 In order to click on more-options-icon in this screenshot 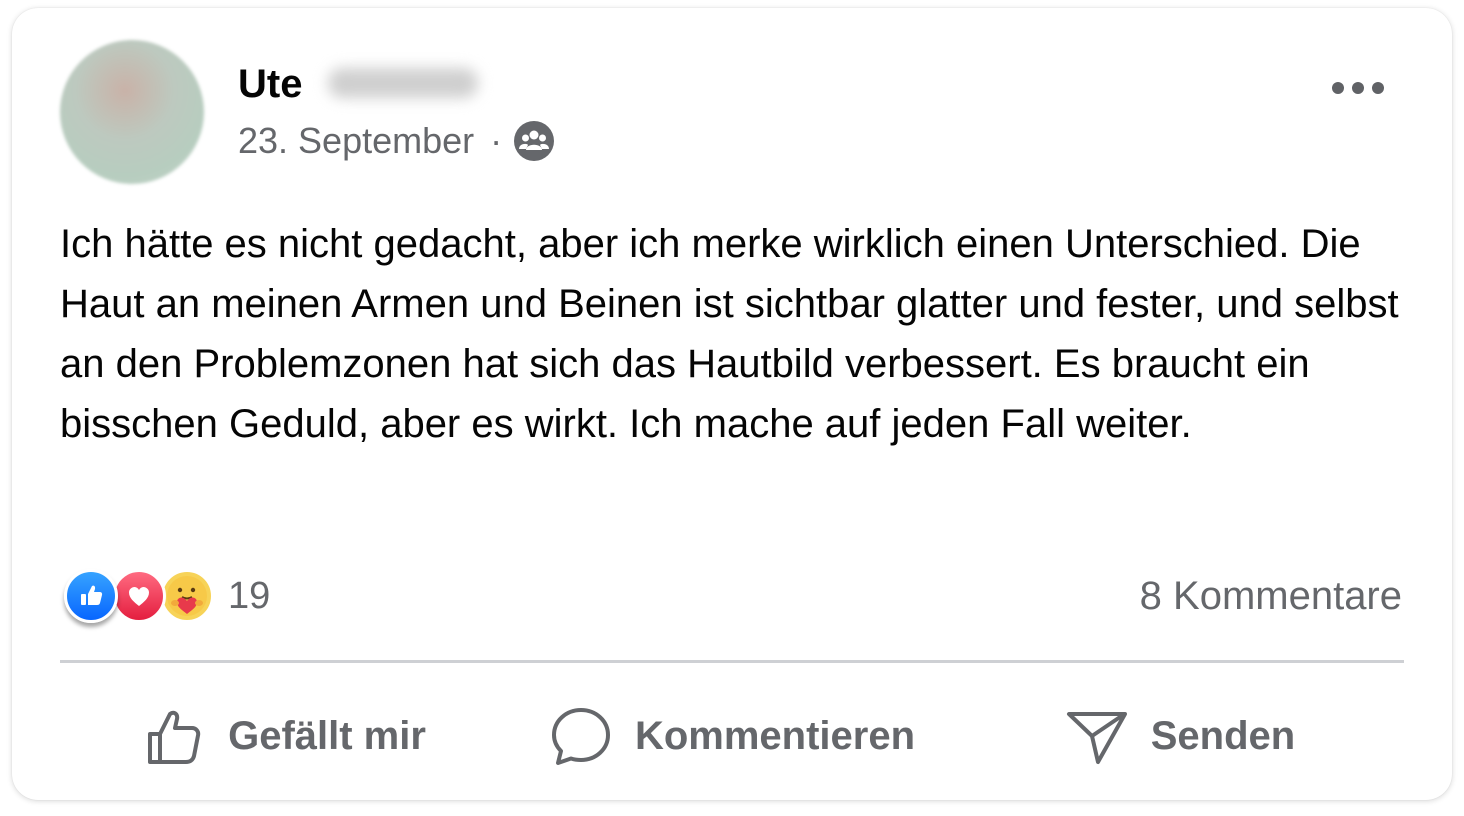, I will do `click(1358, 88)`.